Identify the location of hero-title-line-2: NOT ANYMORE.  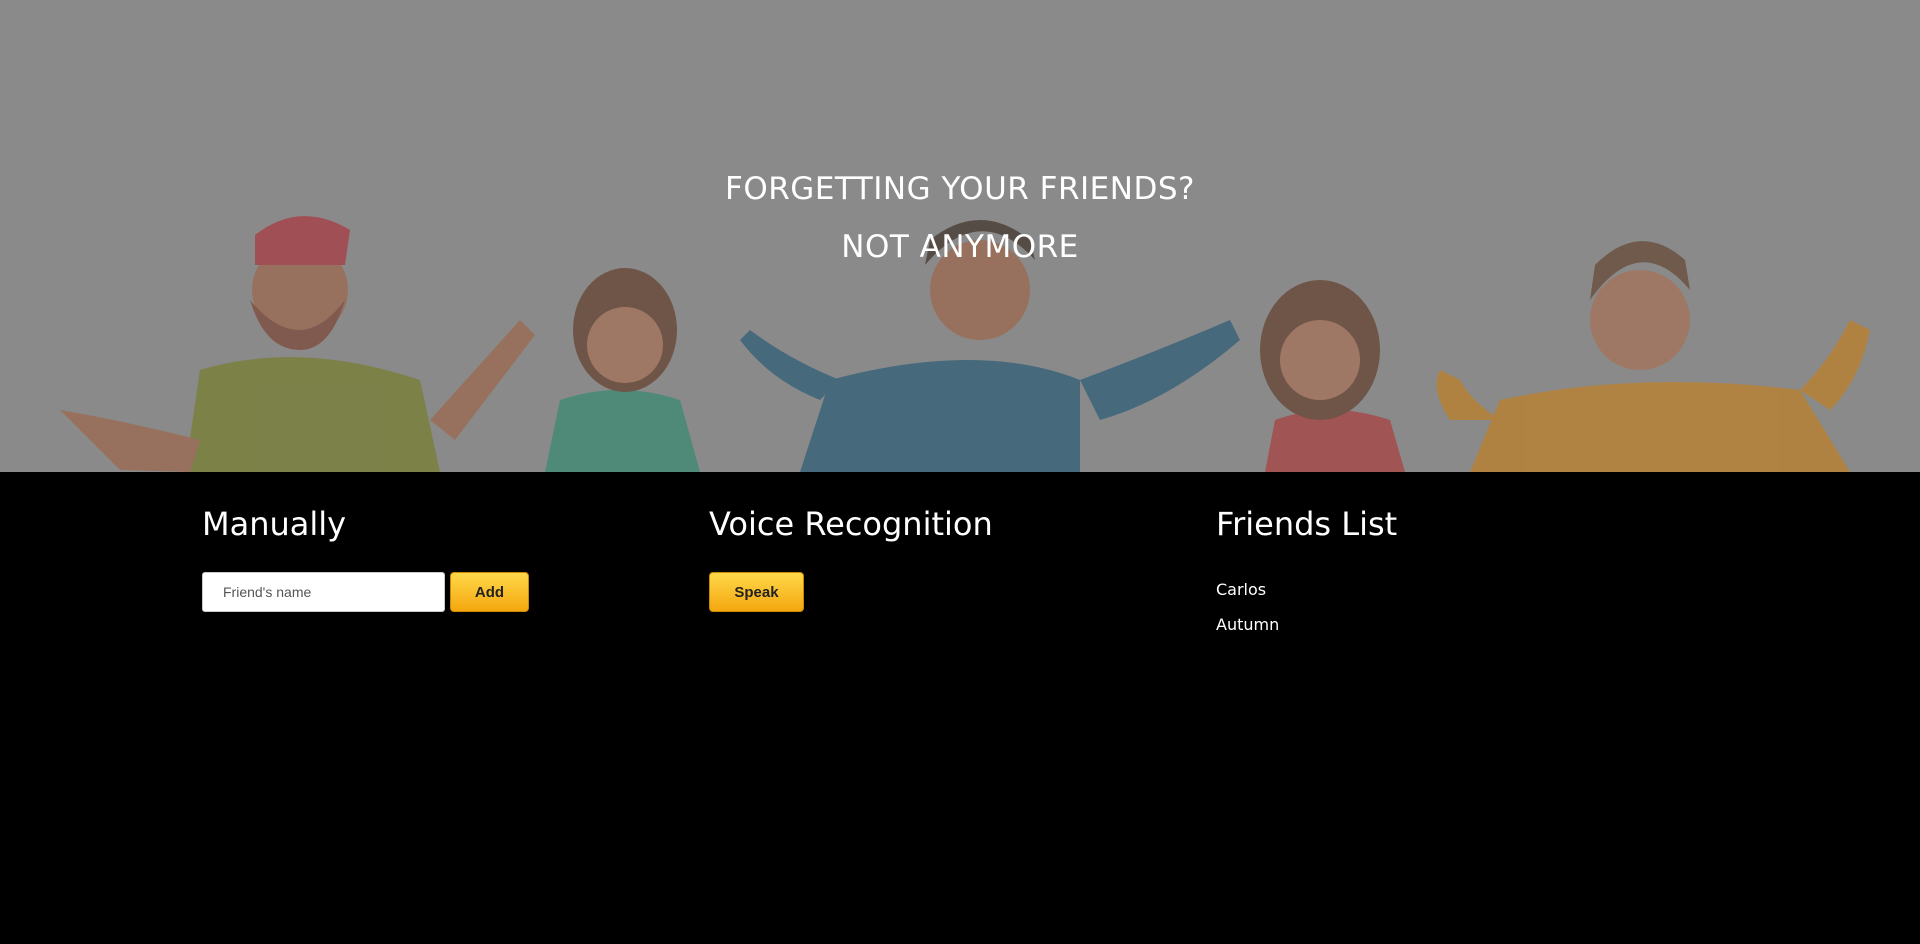
(960, 247).